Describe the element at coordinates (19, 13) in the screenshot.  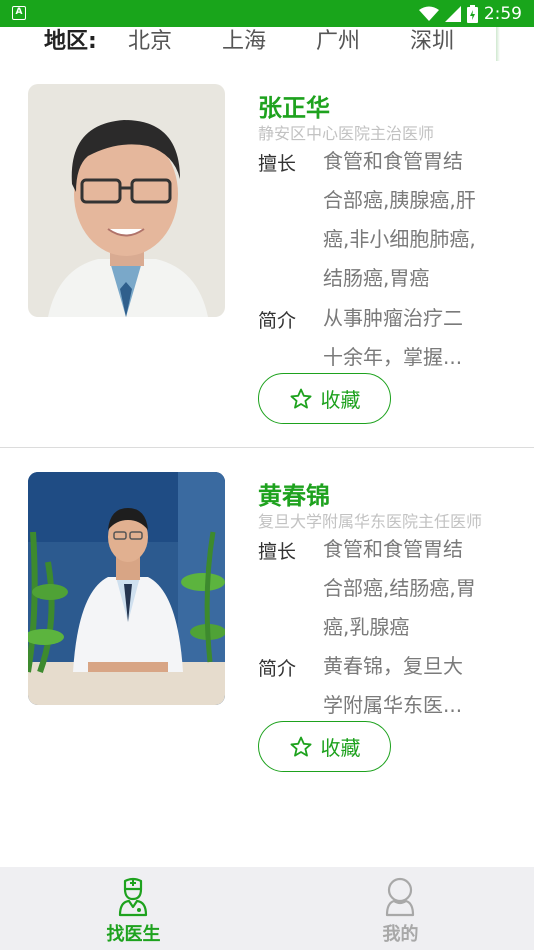
I see `app-notification-icon: A` at that location.